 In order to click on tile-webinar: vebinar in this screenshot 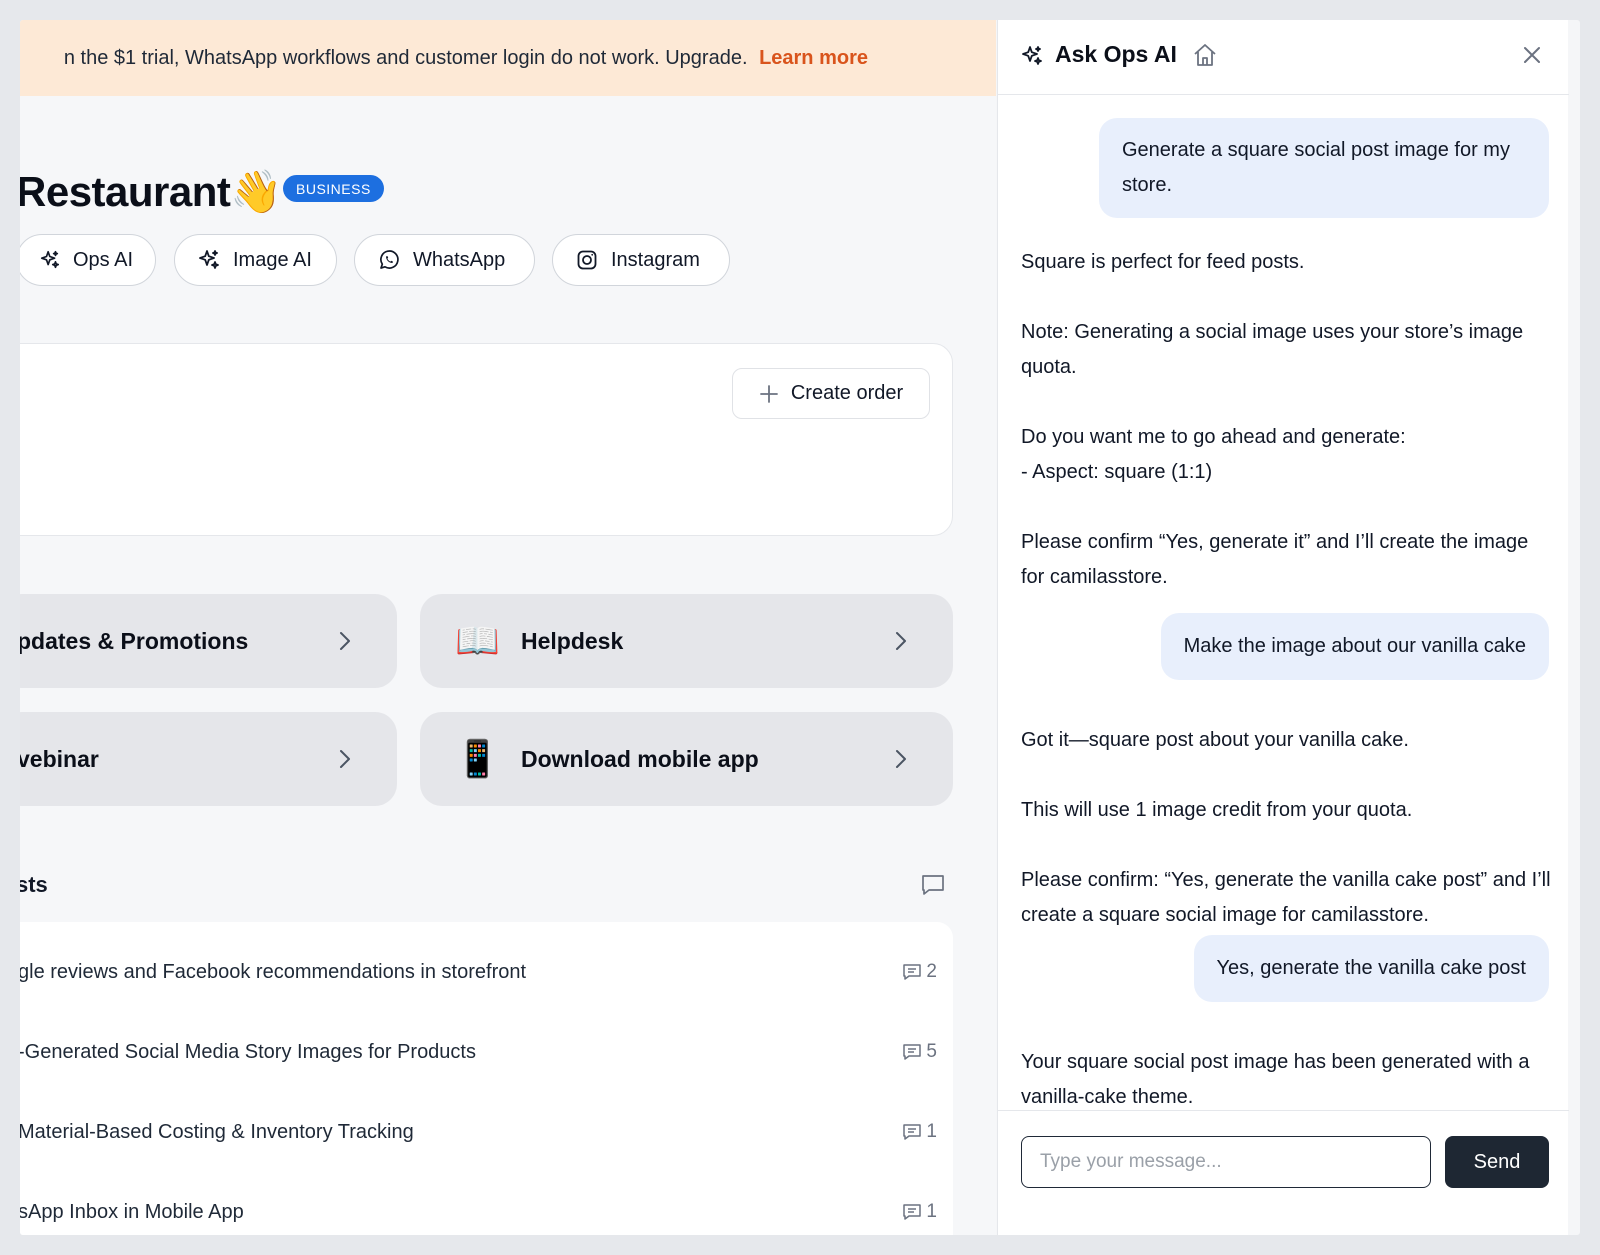, I will do `click(208, 759)`.